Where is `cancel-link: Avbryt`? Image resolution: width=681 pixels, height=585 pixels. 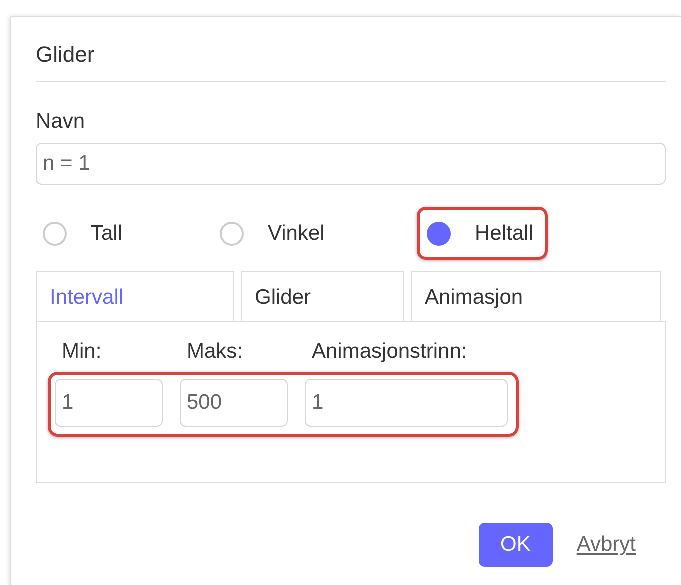 cancel-link: Avbryt is located at coordinates (606, 545).